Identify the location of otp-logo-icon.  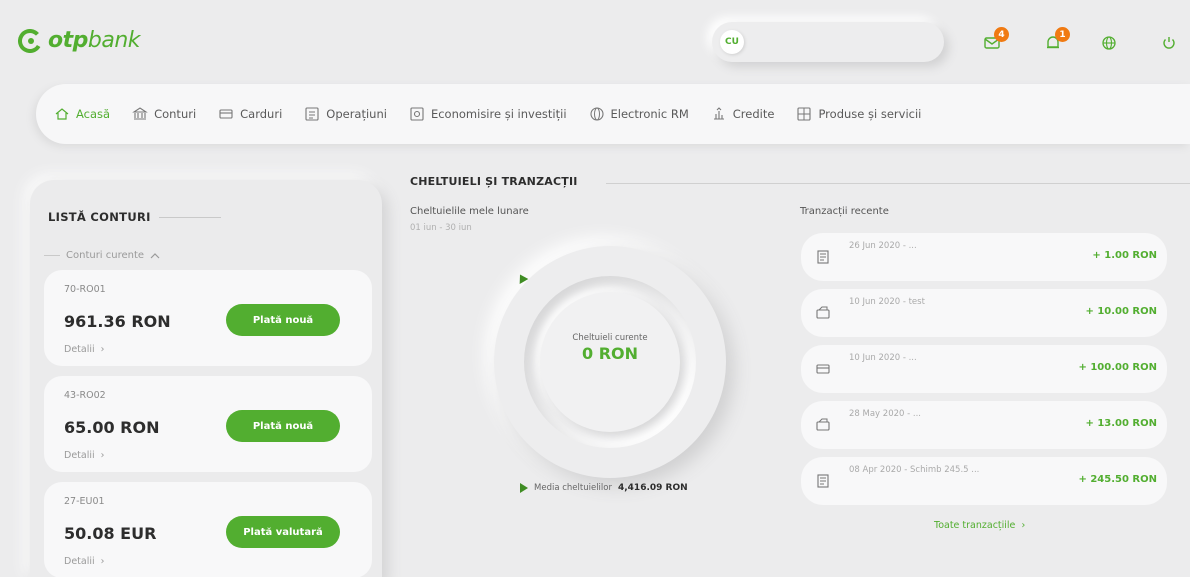
(30, 40).